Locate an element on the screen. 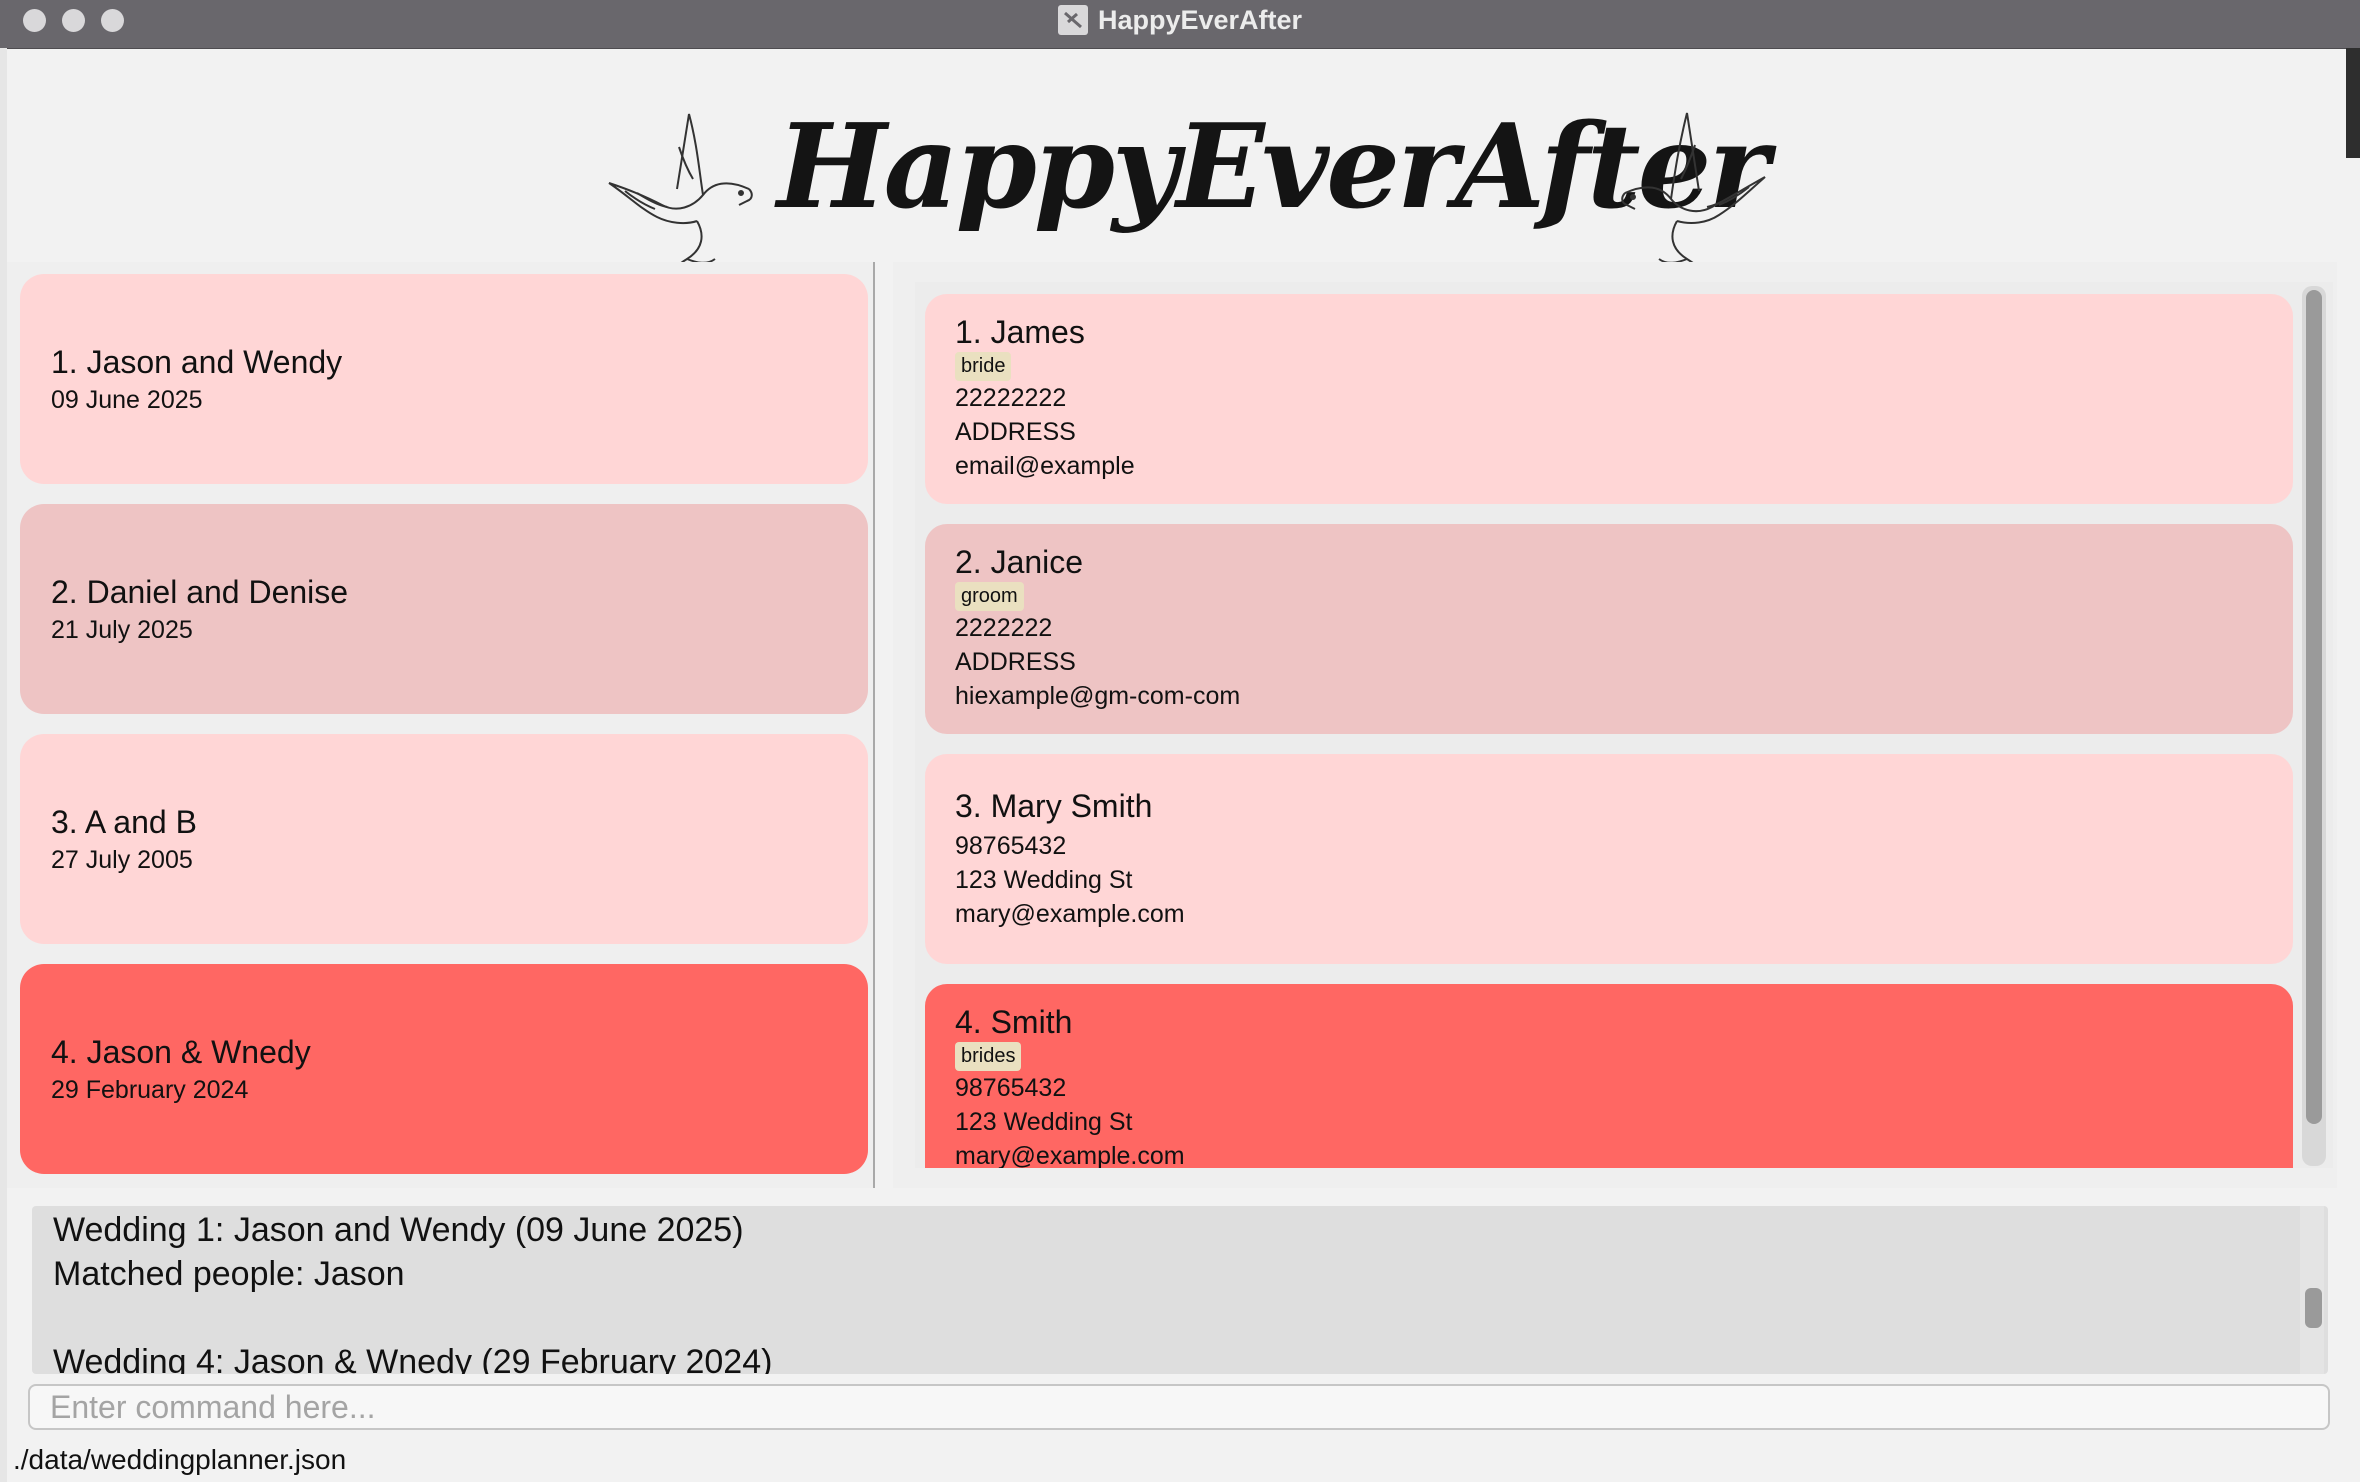 Image resolution: width=2360 pixels, height=1482 pixels. person-name: 4. Smith is located at coordinates (1014, 1022).